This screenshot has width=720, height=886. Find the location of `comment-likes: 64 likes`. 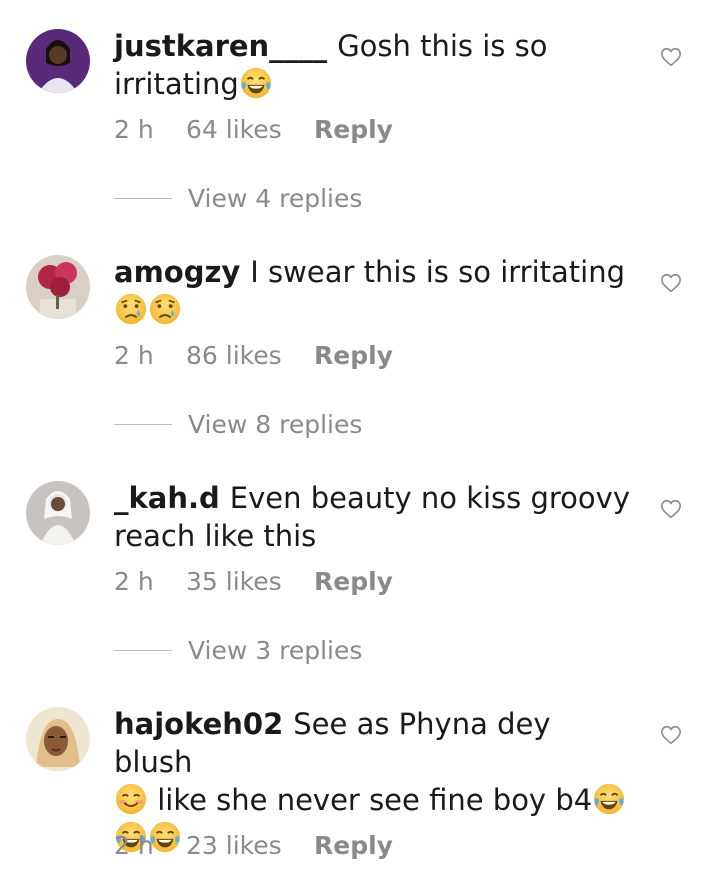

comment-likes: 64 likes is located at coordinates (250, 129).